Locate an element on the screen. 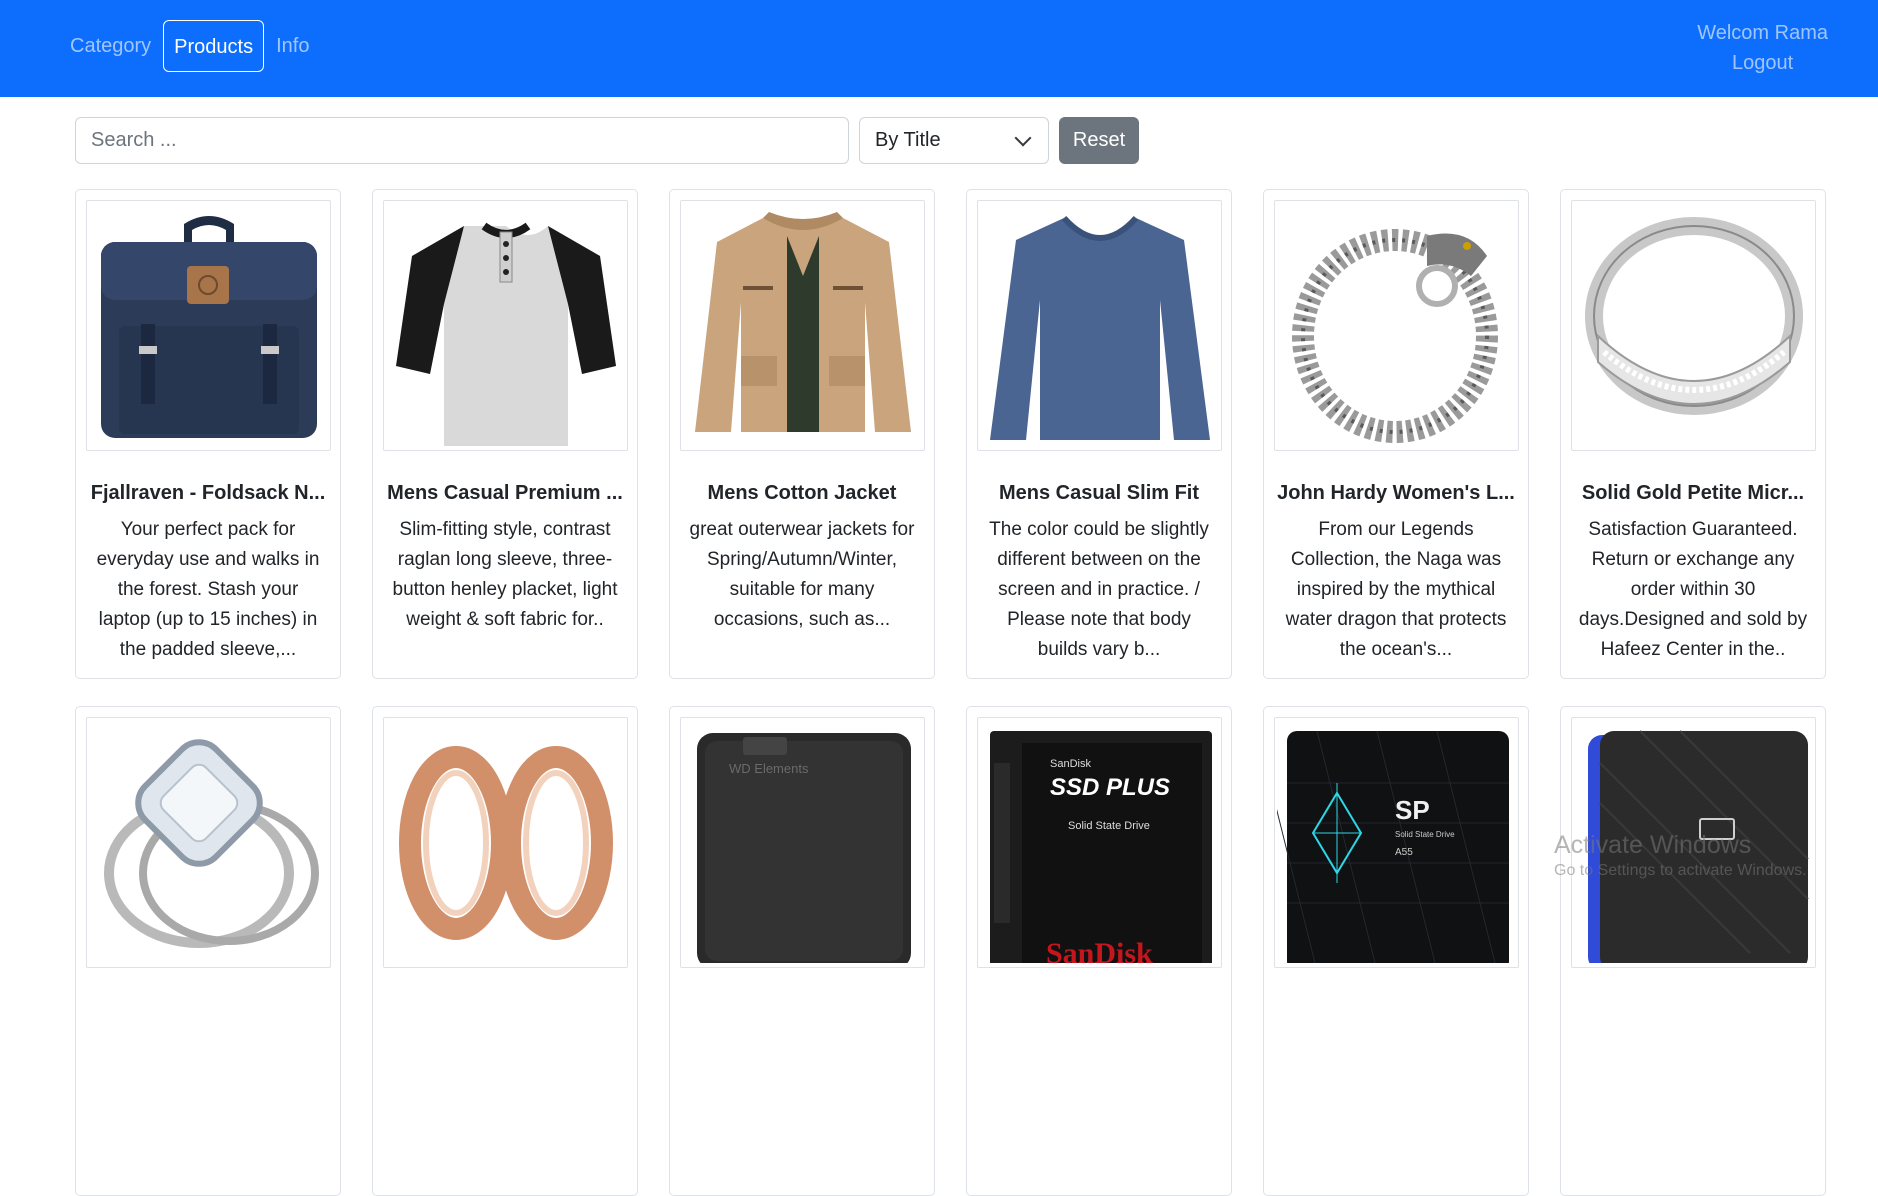  user-menu: Welcom Rama Logout is located at coordinates (1762, 48).